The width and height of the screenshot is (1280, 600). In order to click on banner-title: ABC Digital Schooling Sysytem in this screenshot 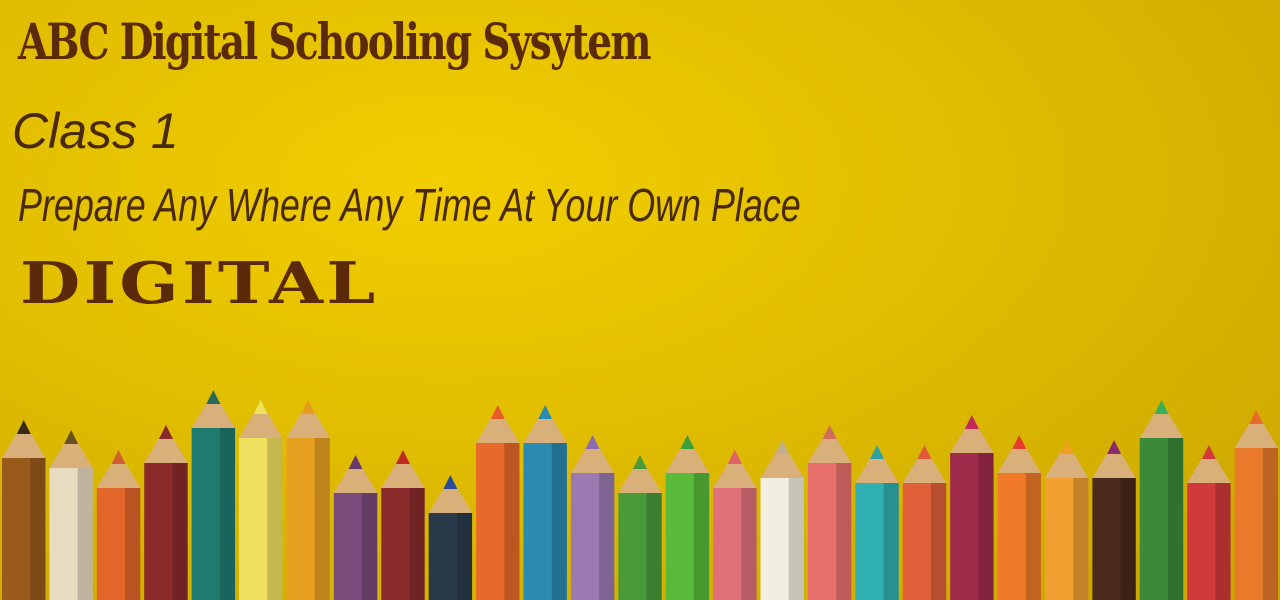, I will do `click(335, 41)`.